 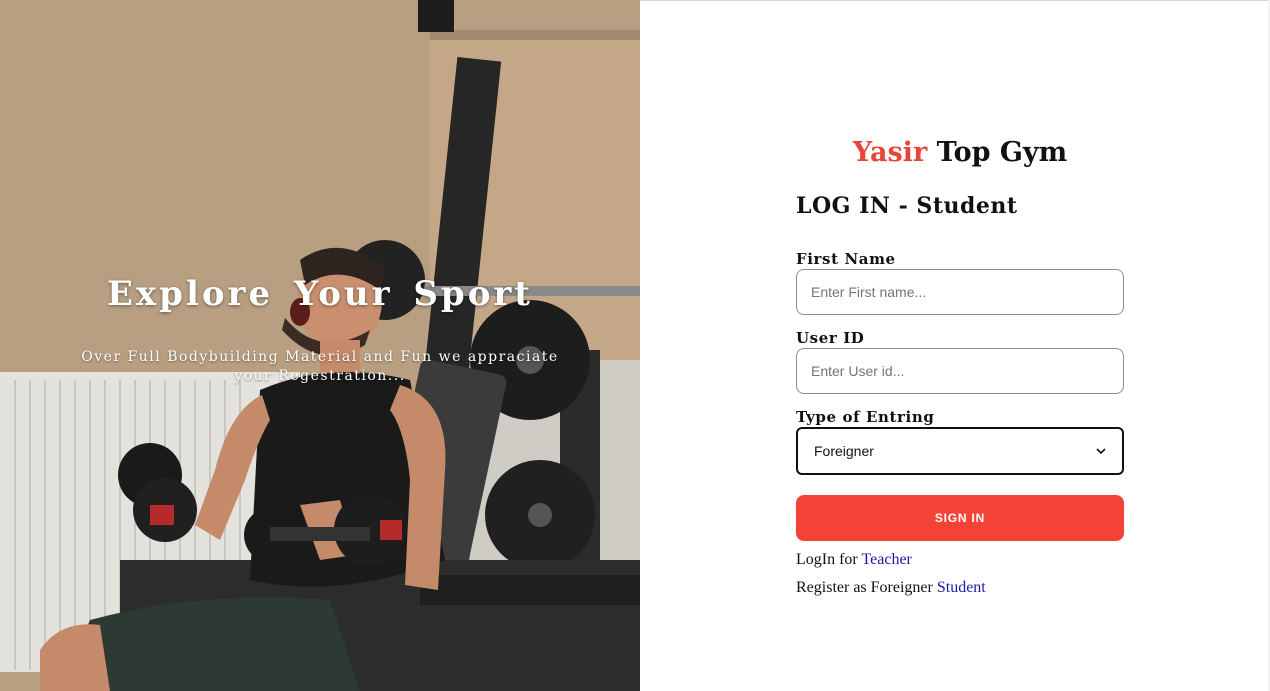 What do you see at coordinates (960, 518) in the screenshot?
I see `sign-in-button: SIGN IN` at bounding box center [960, 518].